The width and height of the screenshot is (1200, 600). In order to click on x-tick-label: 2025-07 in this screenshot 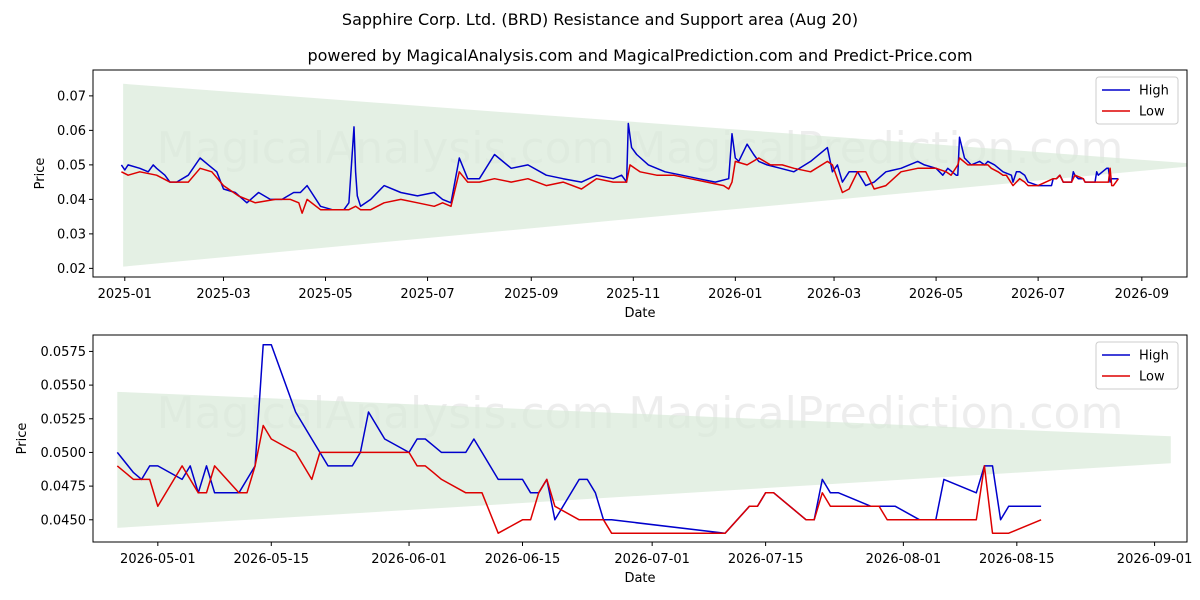, I will do `click(427, 294)`.